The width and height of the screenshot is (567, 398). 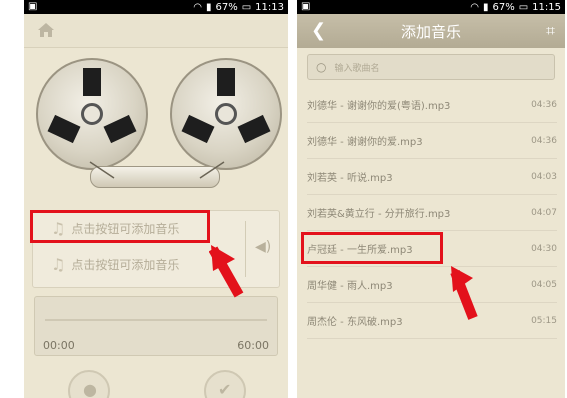 What do you see at coordinates (225, 389) in the screenshot?
I see `check-icon: ✔` at bounding box center [225, 389].